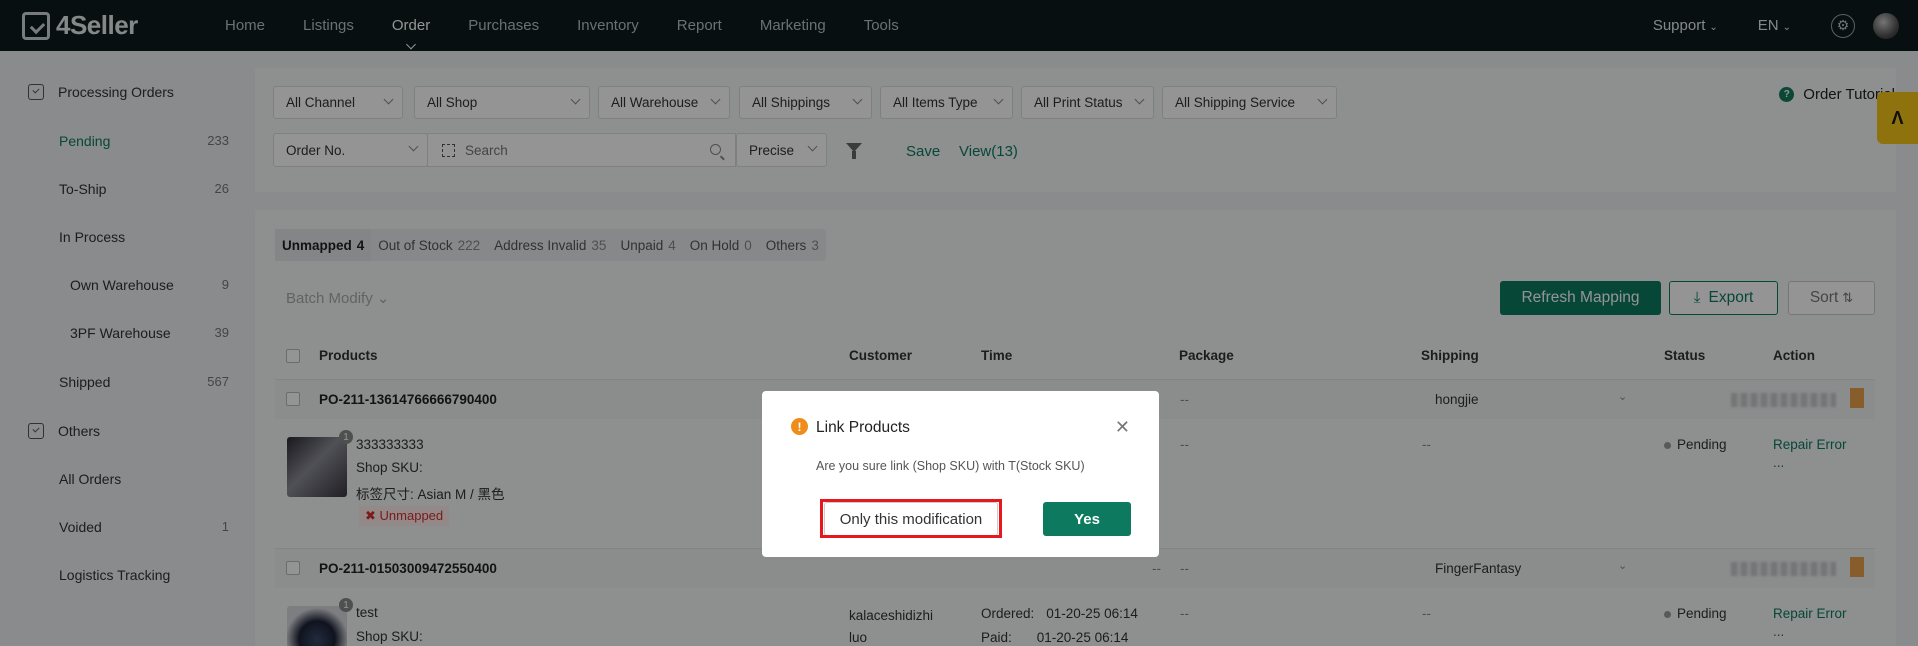  Describe the element at coordinates (863, 427) in the screenshot. I see `dialog-title: Link Products` at that location.